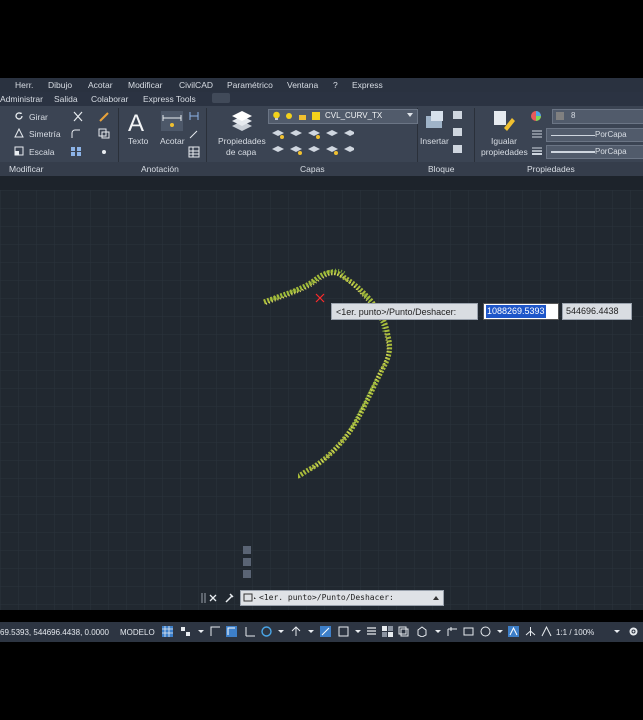 This screenshot has width=643, height=720. I want to click on igualar-label-2: propiedades, so click(504, 152).